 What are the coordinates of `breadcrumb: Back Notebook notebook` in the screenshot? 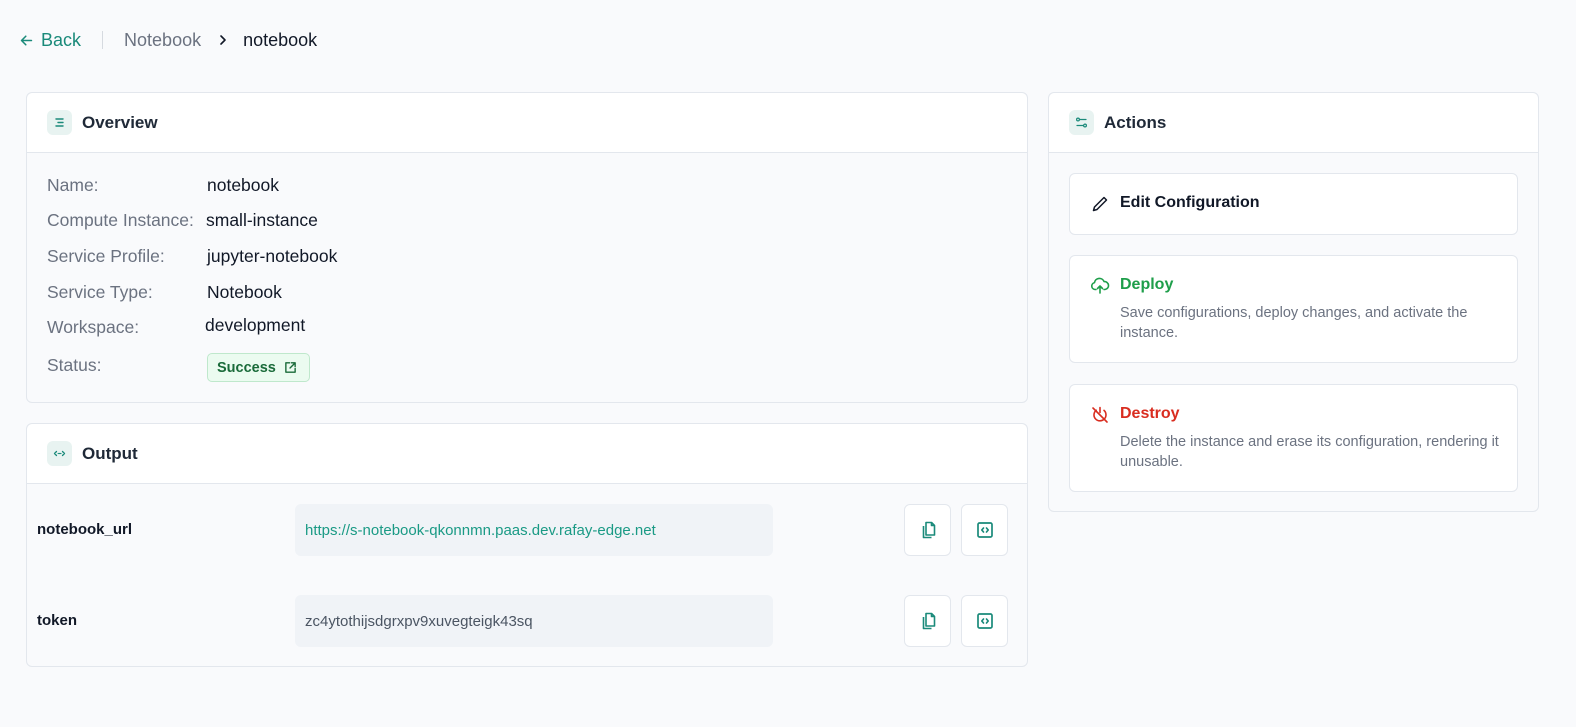 It's located at (167, 40).